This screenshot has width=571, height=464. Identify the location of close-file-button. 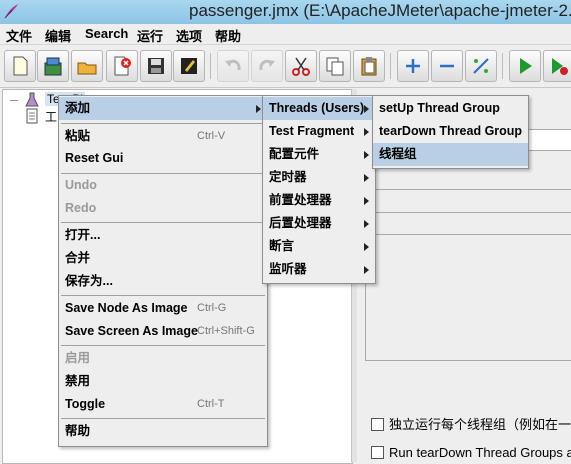
(122, 66).